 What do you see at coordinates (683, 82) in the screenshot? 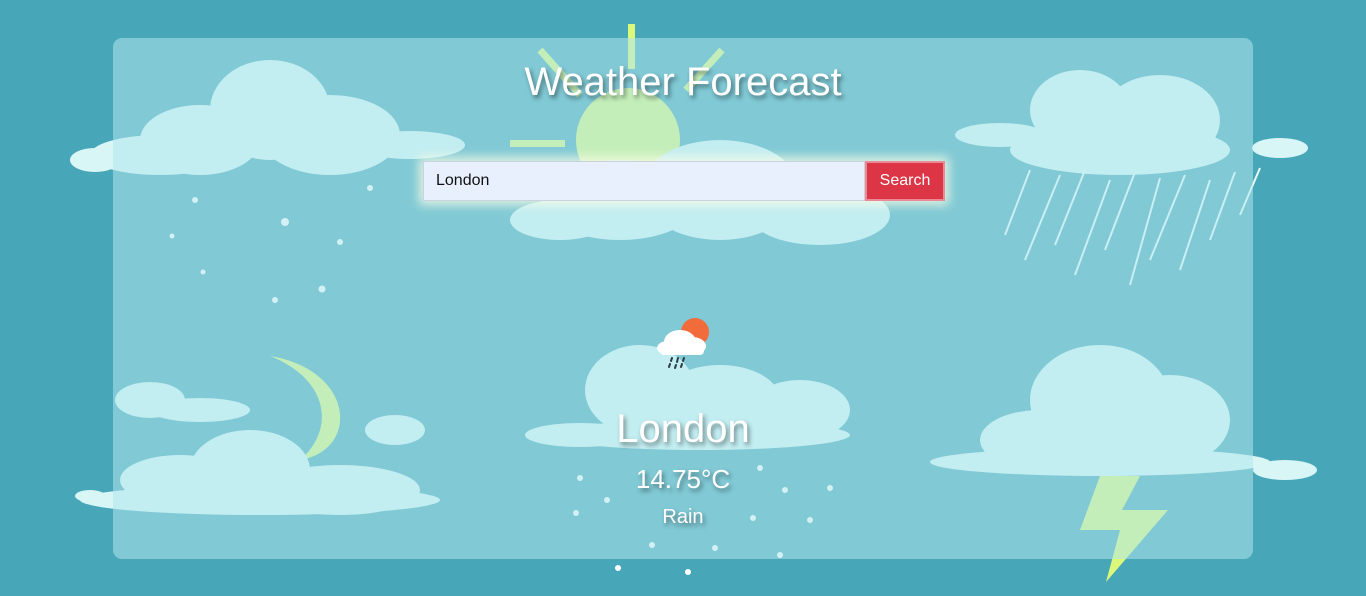
I see `page-title: Weather Forecast` at bounding box center [683, 82].